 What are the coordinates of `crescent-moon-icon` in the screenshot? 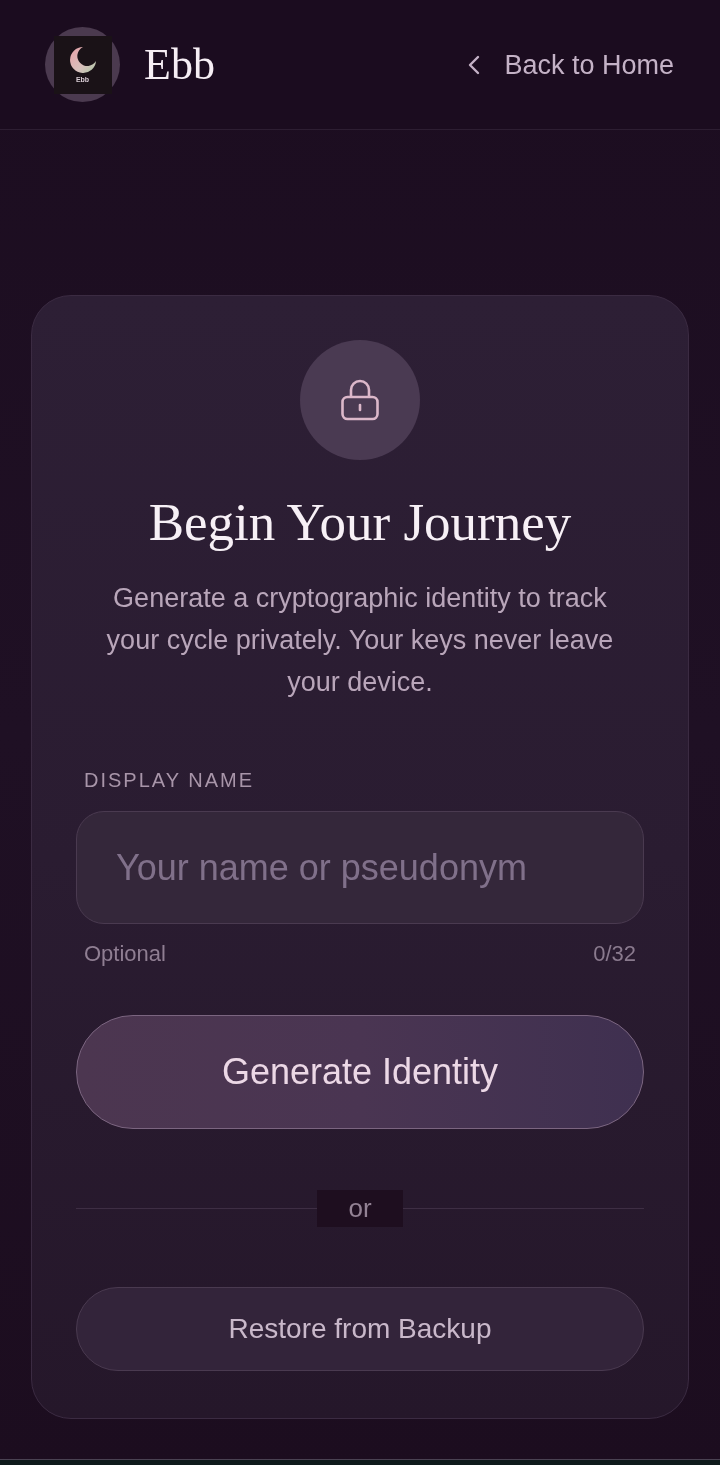 It's located at (82, 60).